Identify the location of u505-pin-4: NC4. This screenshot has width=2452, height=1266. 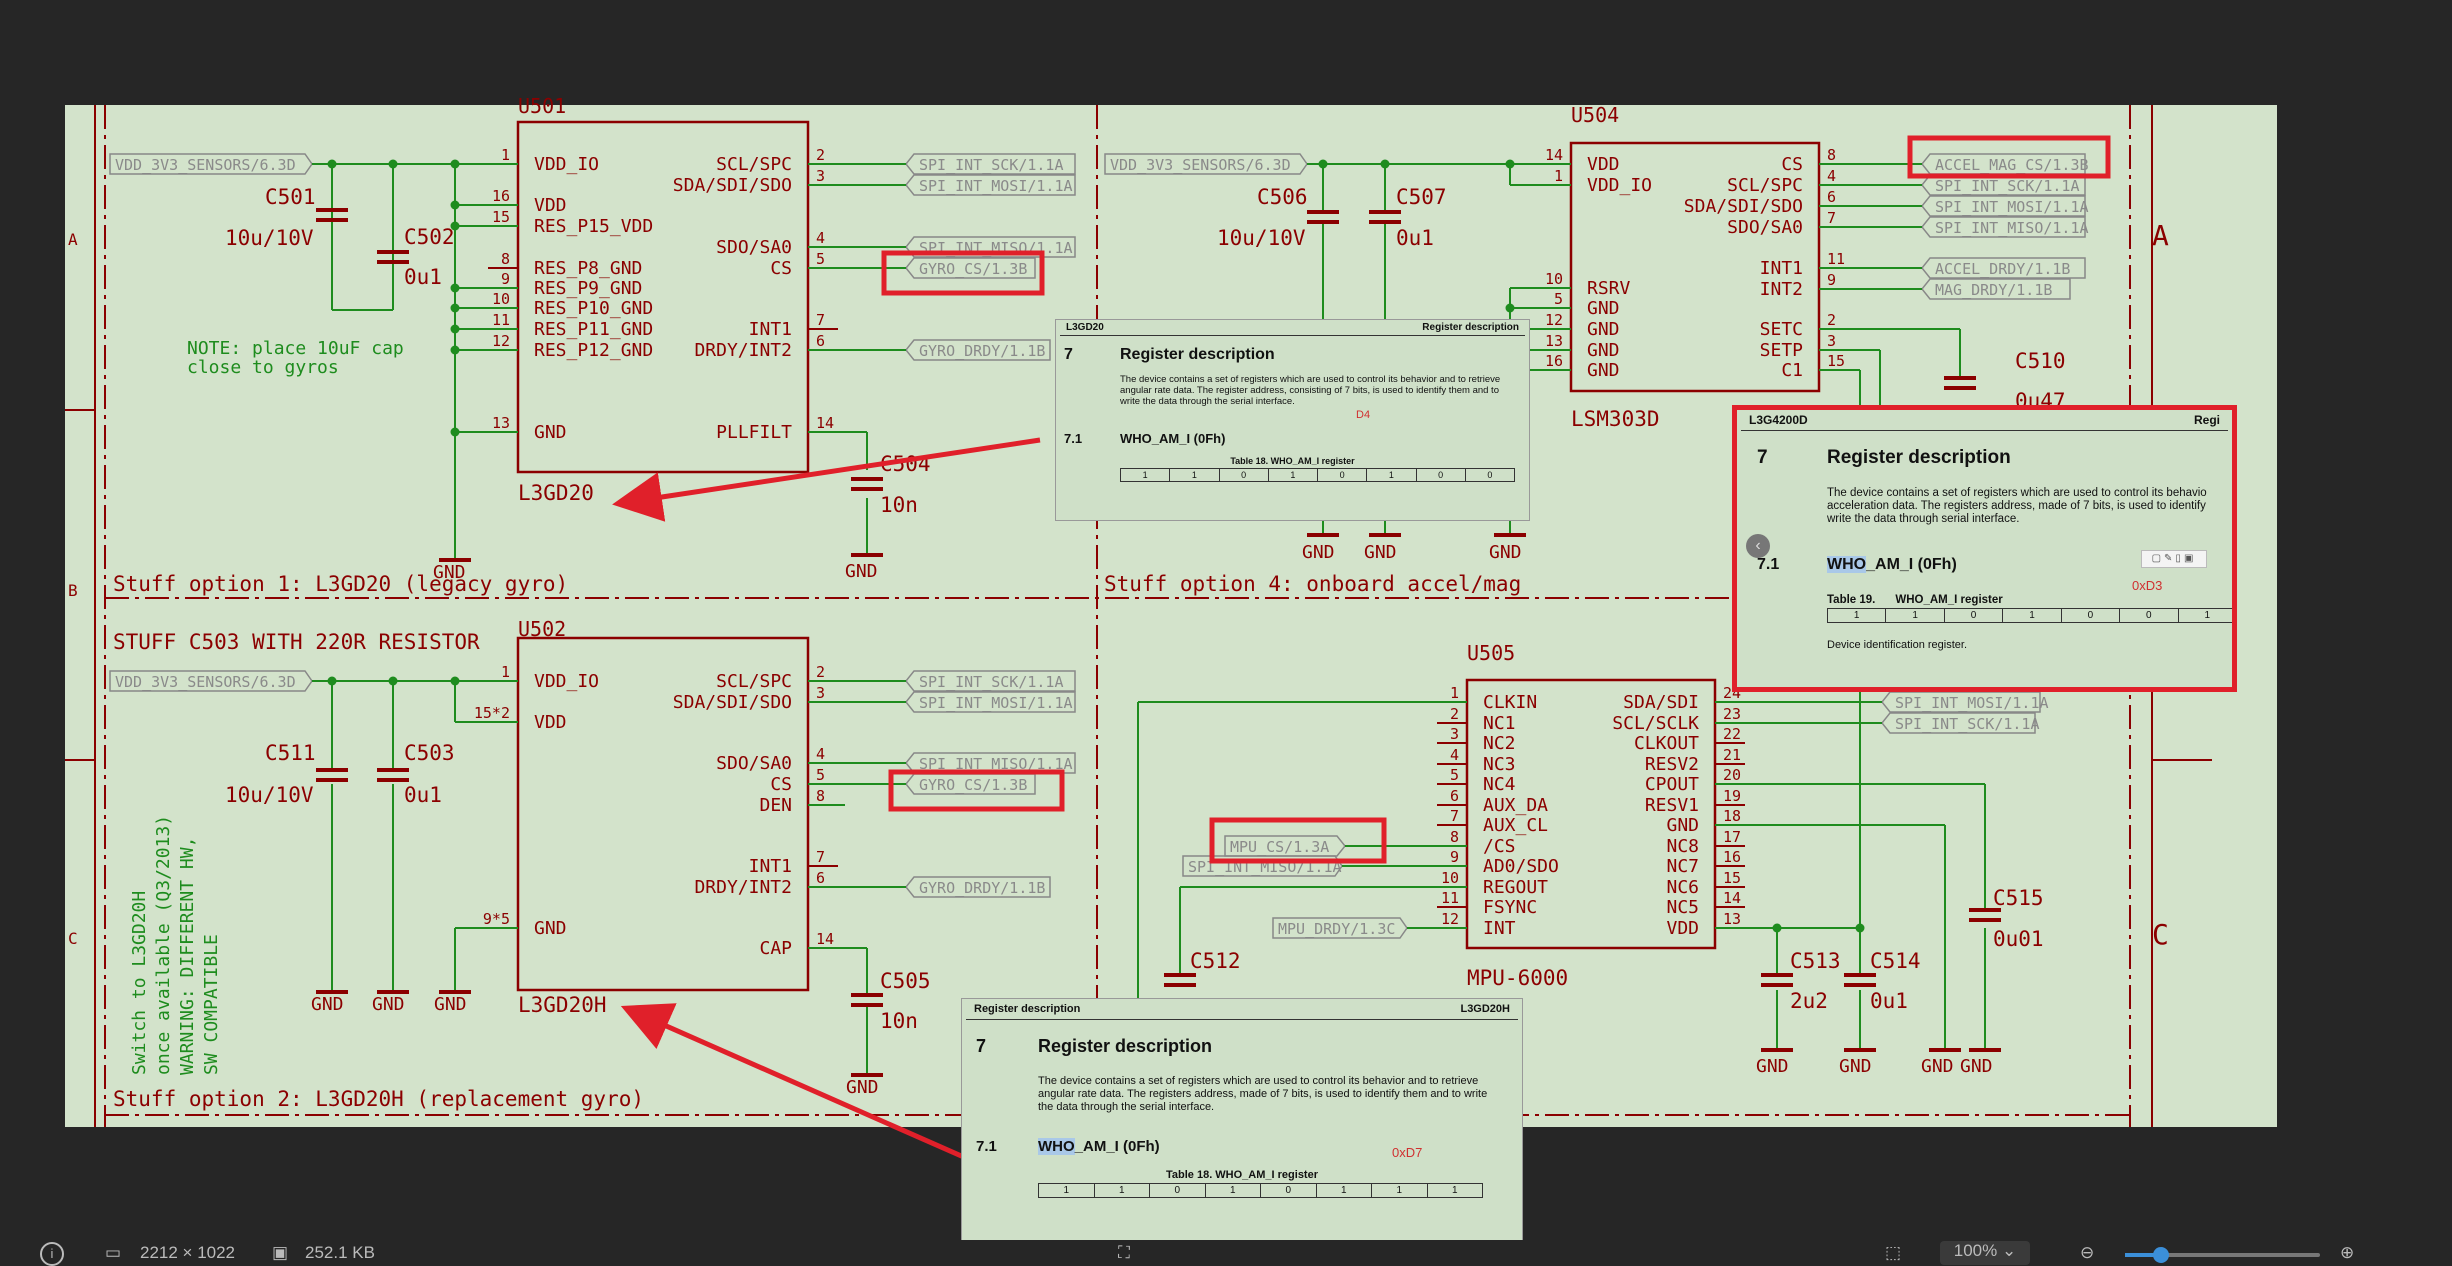
(1499, 784).